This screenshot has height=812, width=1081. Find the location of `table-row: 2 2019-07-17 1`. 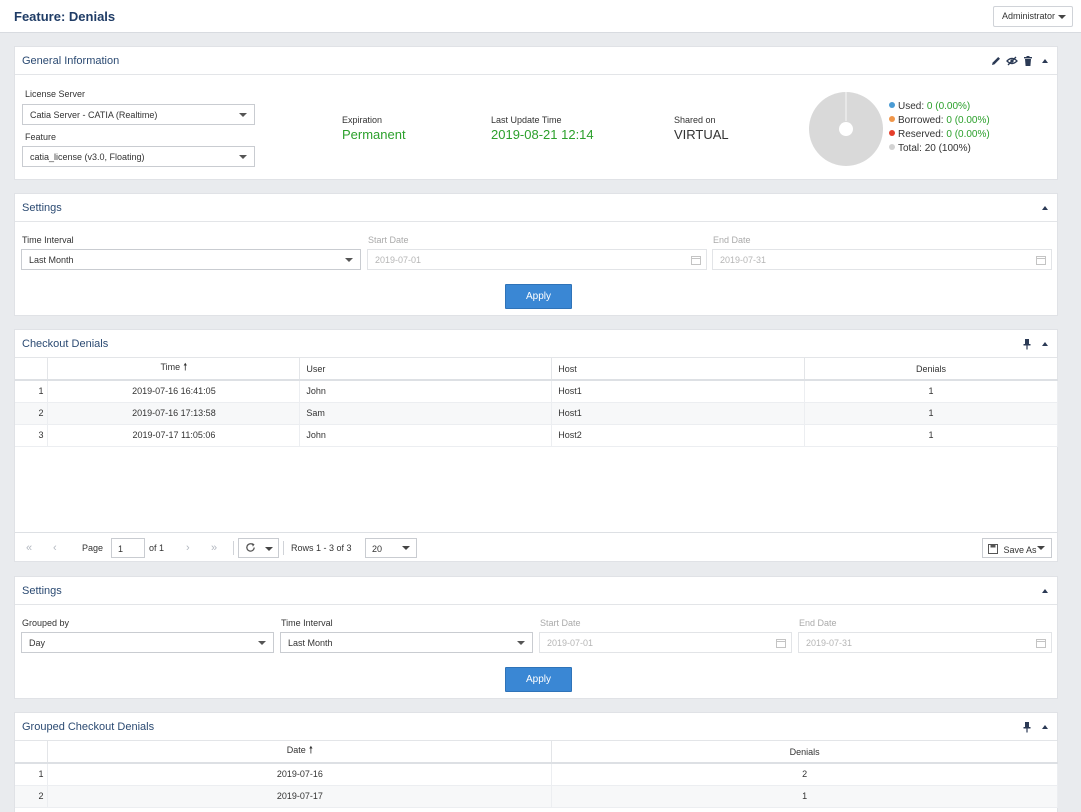

table-row: 2 2019-07-17 1 is located at coordinates (536, 796).